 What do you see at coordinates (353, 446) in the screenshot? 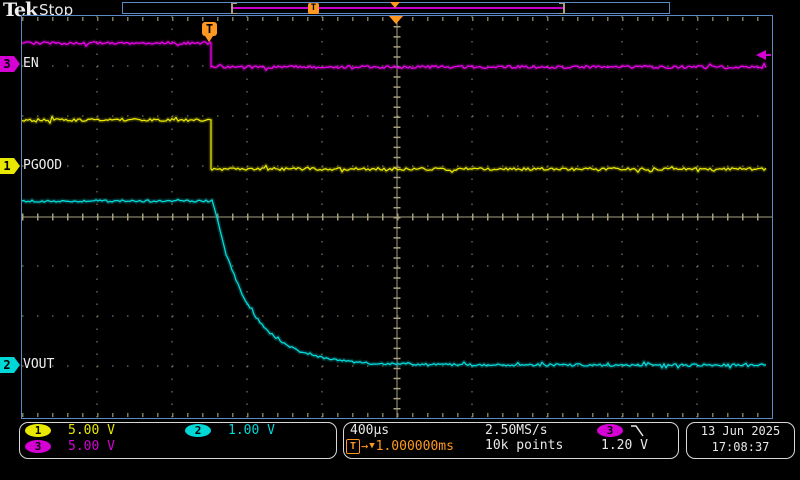
I see `delay-t-icon: T` at bounding box center [353, 446].